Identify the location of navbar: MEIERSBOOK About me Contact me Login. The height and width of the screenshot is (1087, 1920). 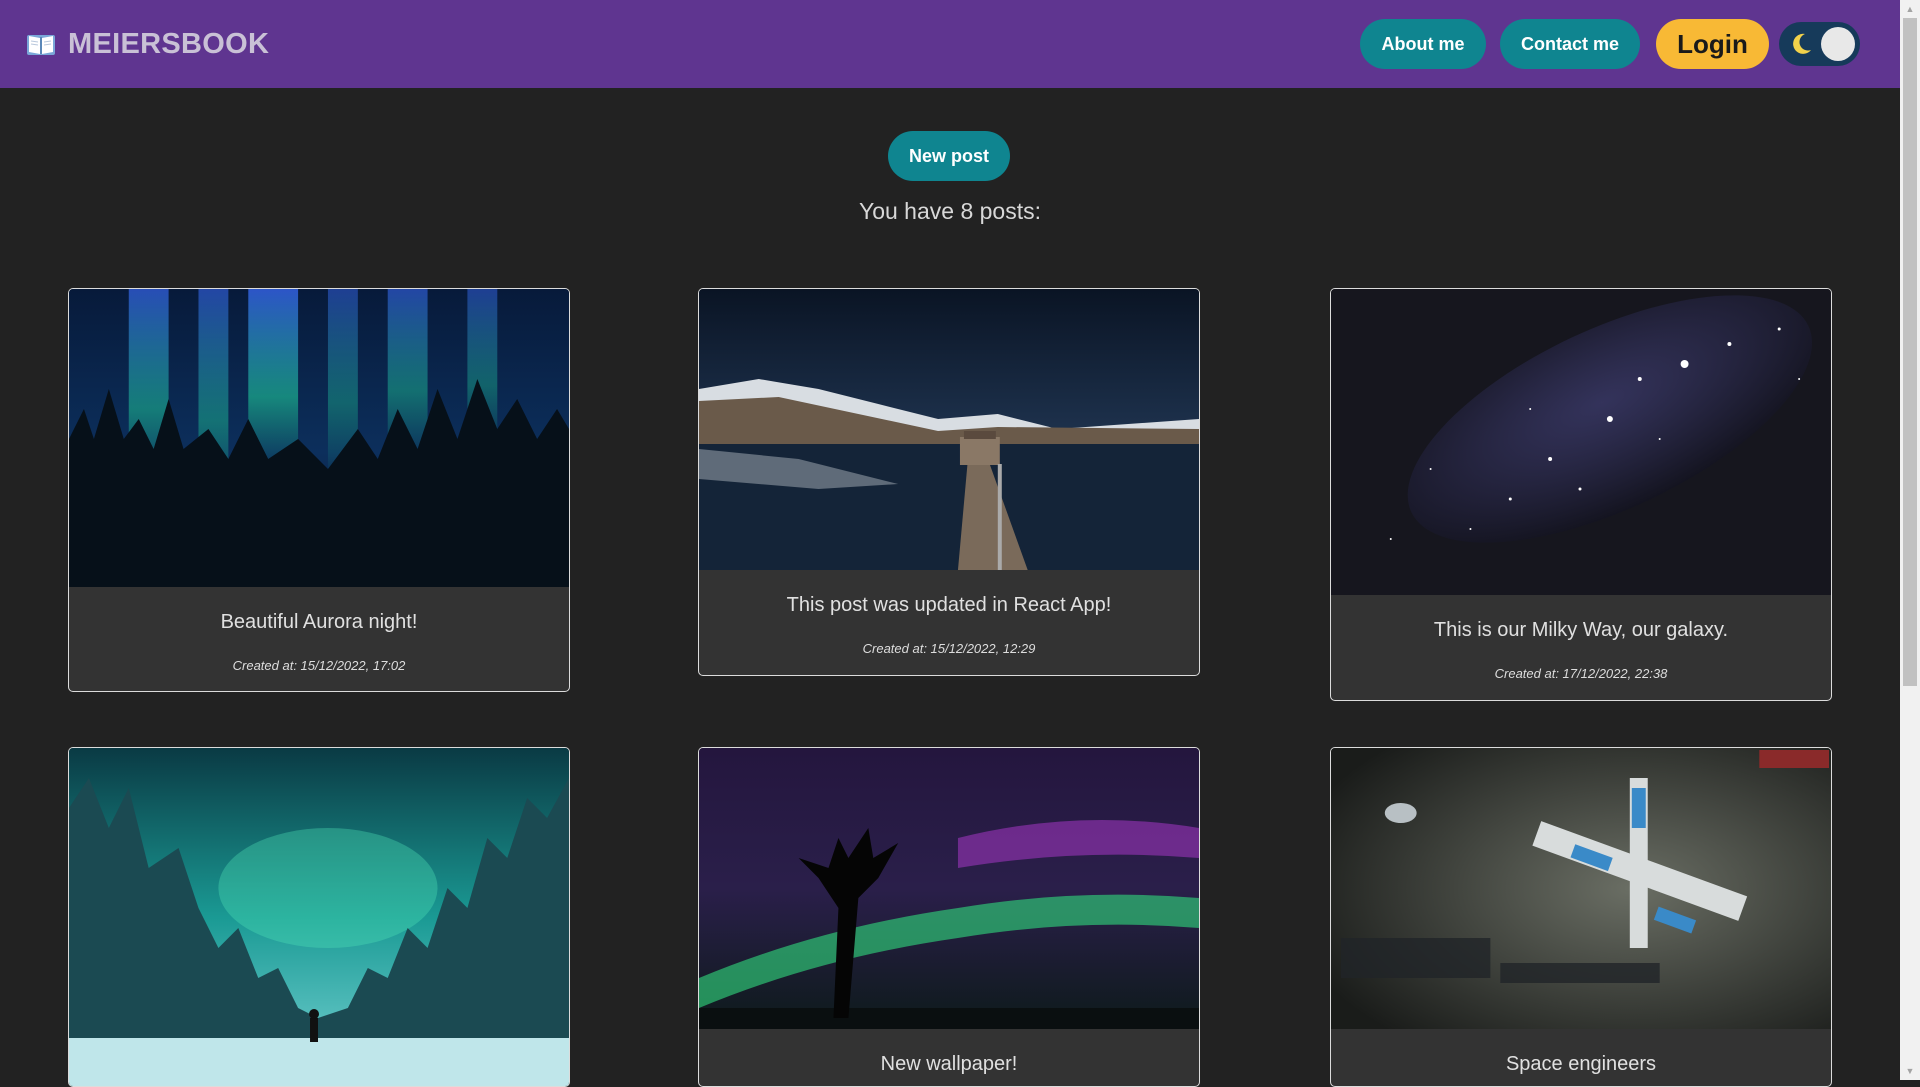
(950, 44).